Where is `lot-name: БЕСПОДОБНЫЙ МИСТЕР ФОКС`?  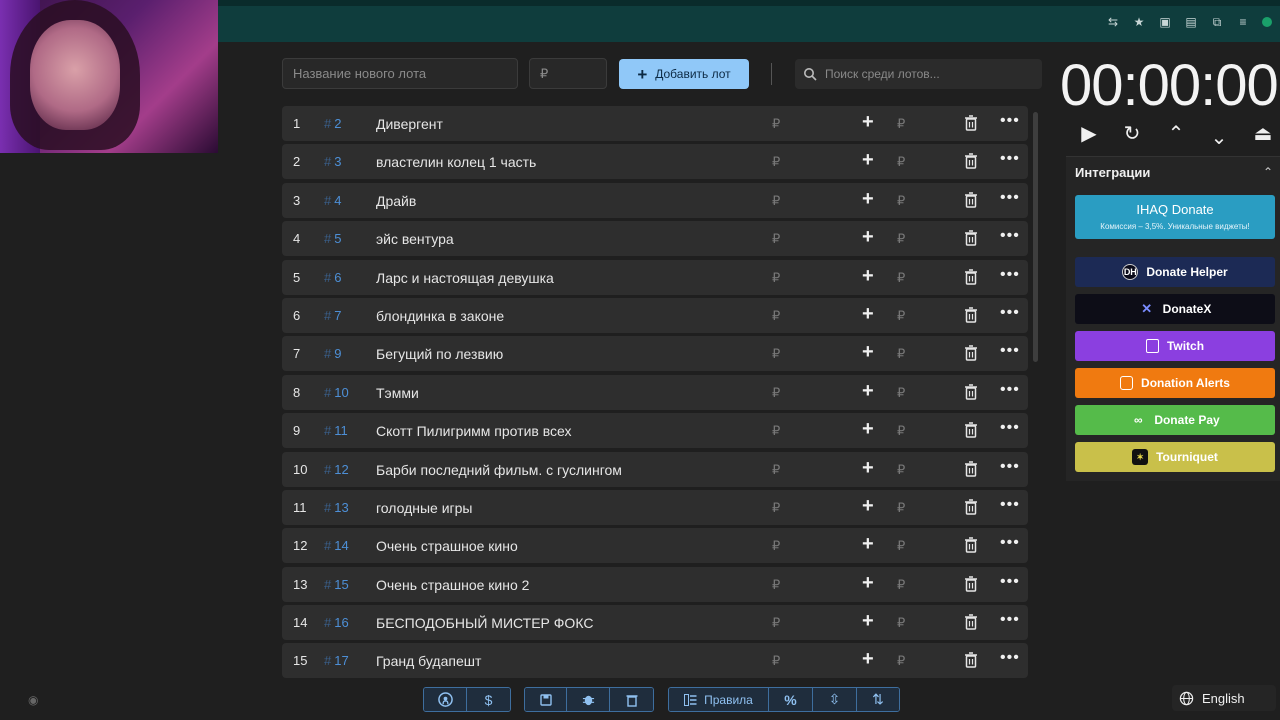
lot-name: БЕСПОДОБНЫЙ МИСТЕР ФОКС is located at coordinates (484, 623).